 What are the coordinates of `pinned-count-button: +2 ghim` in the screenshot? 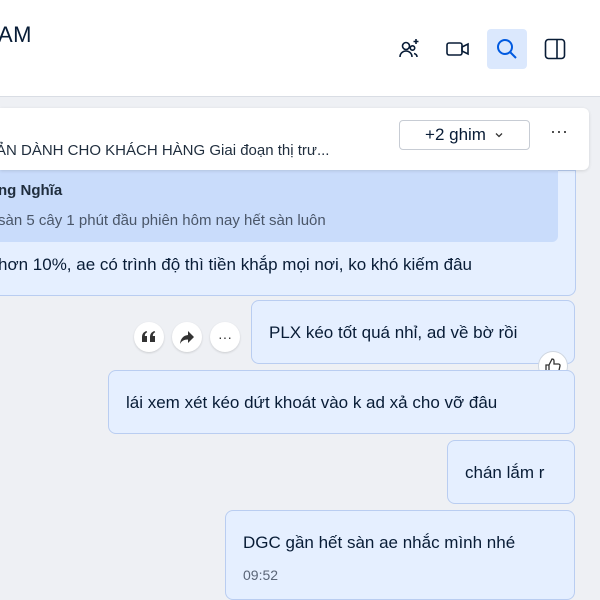 It's located at (464, 135).